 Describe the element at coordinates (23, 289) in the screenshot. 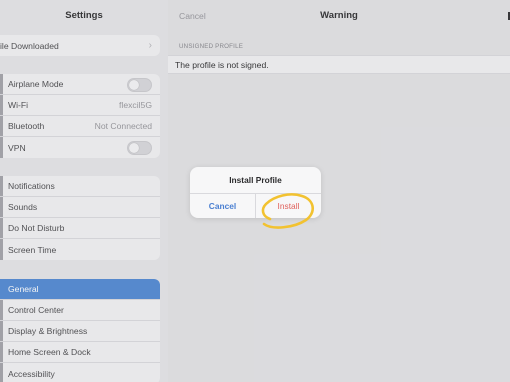

I see `sidebar-item-label: General` at that location.